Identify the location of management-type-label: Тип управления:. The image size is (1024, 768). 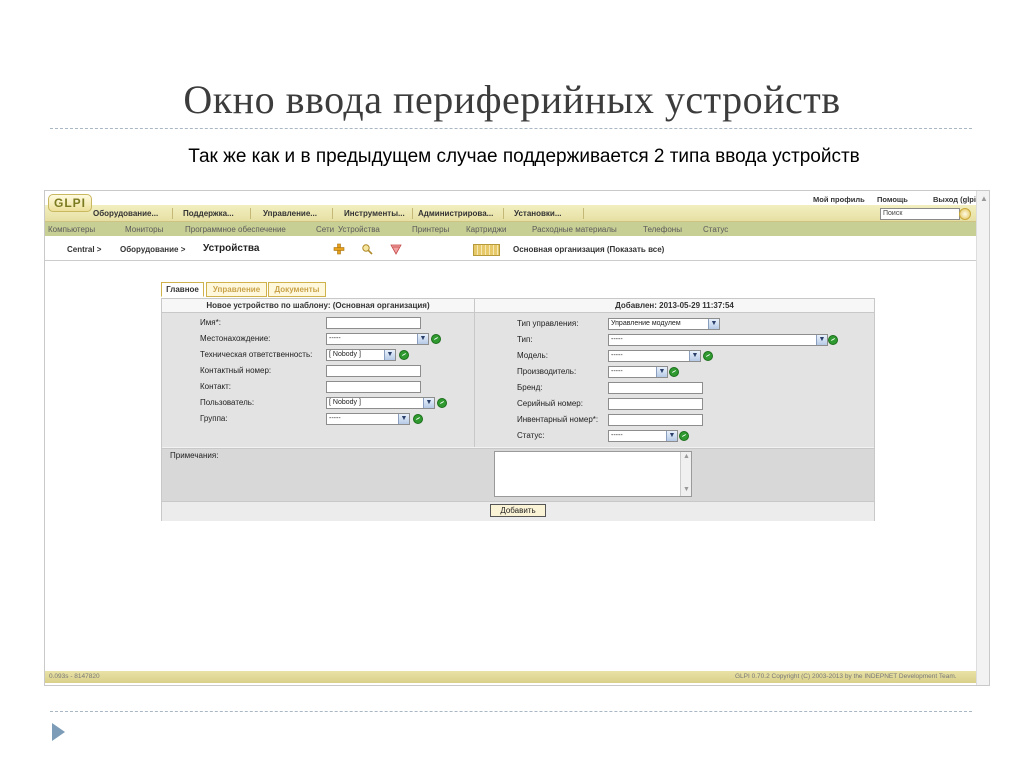
(548, 323).